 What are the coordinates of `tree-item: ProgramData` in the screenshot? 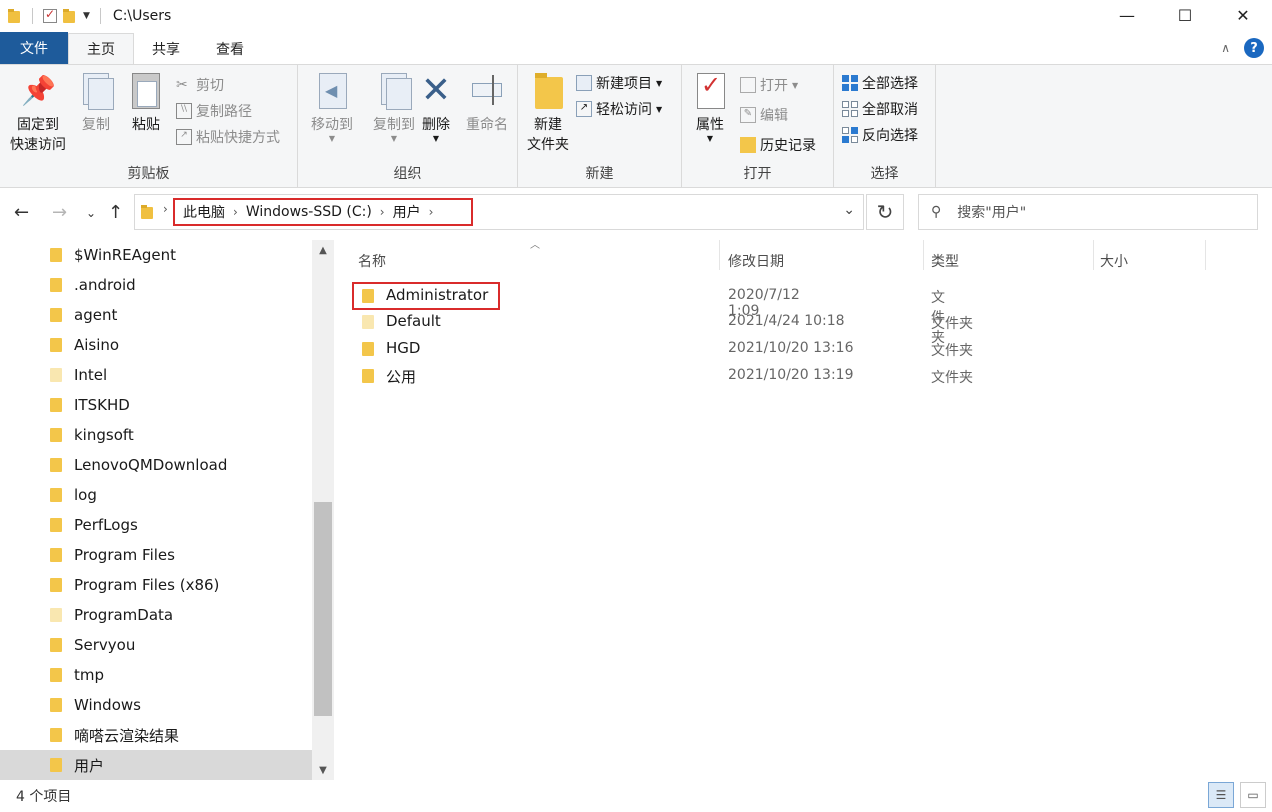 It's located at (156, 615).